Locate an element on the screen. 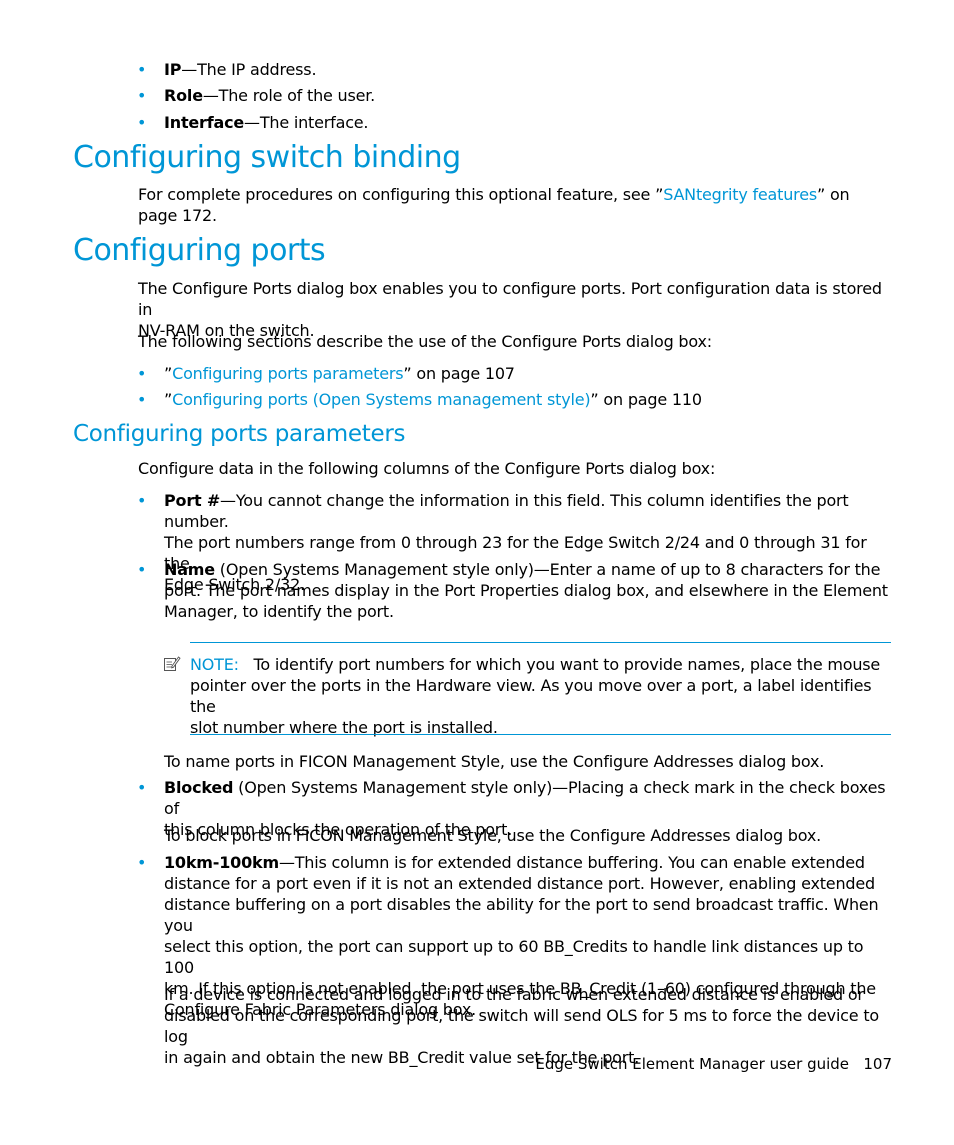 The image size is (954, 1145). note-pencil-icon is located at coordinates (172, 663).